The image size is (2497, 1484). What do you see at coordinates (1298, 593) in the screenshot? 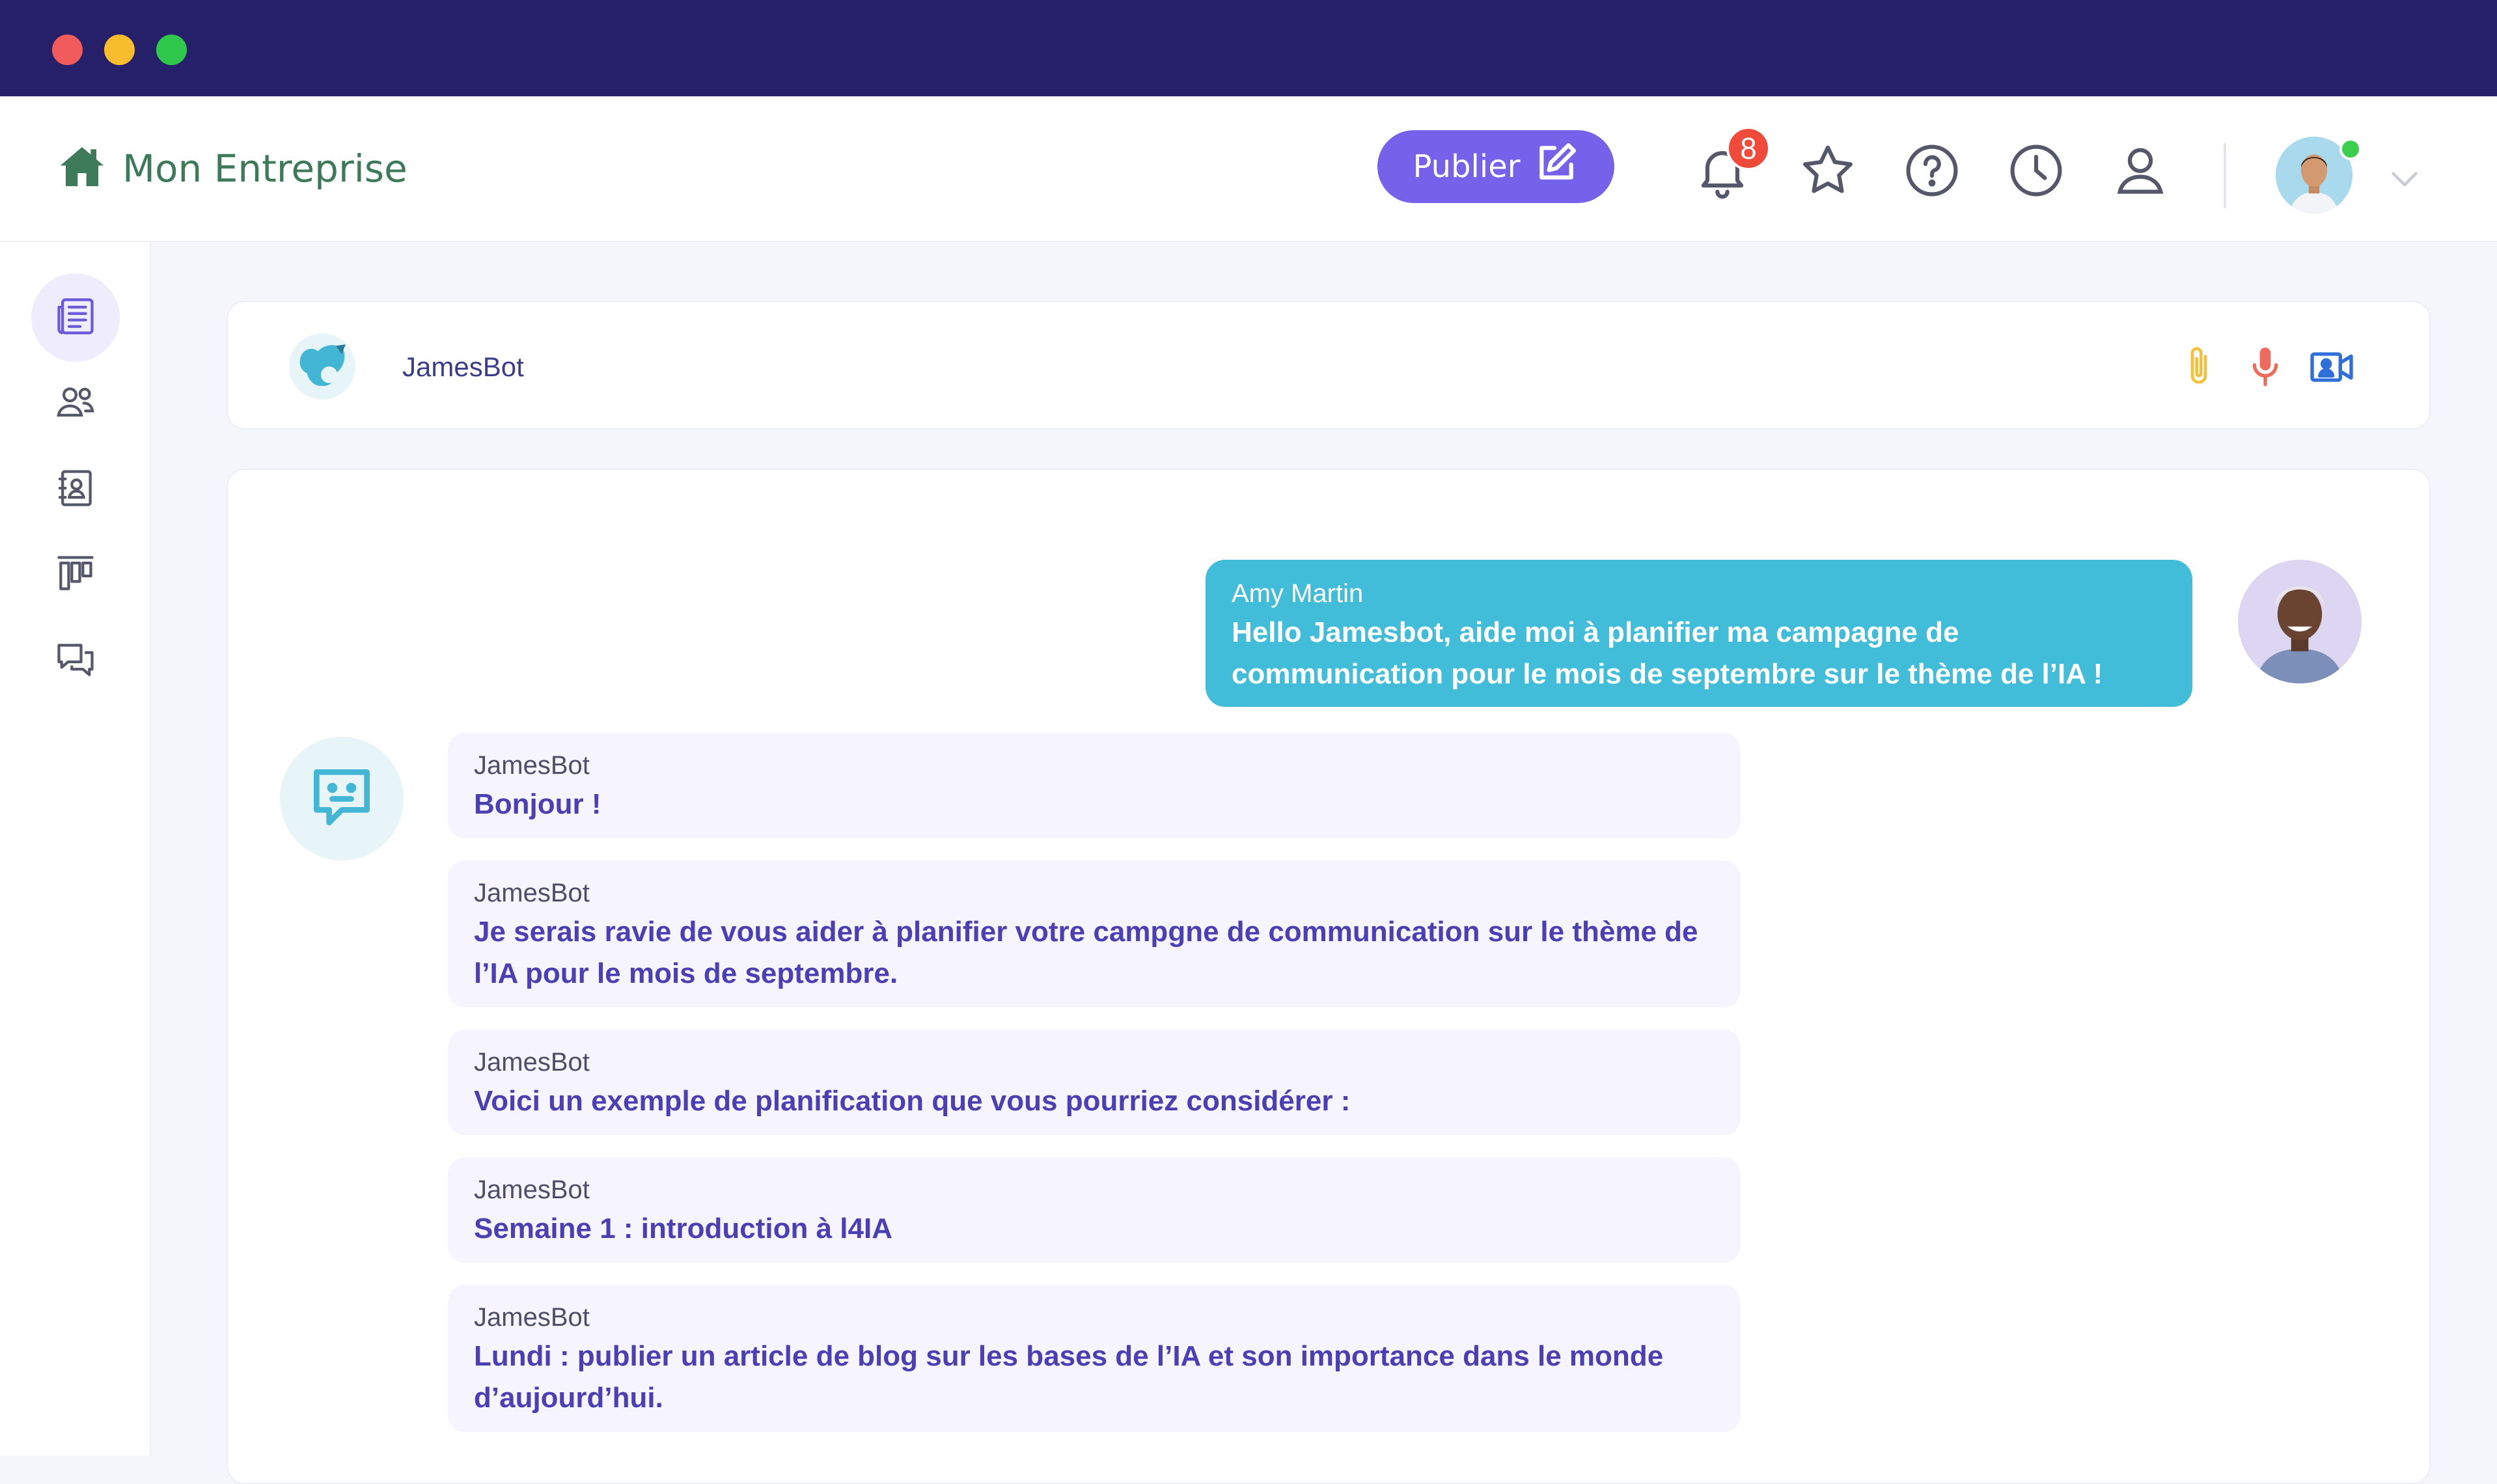
I see `message-author: Amy Martin` at bounding box center [1298, 593].